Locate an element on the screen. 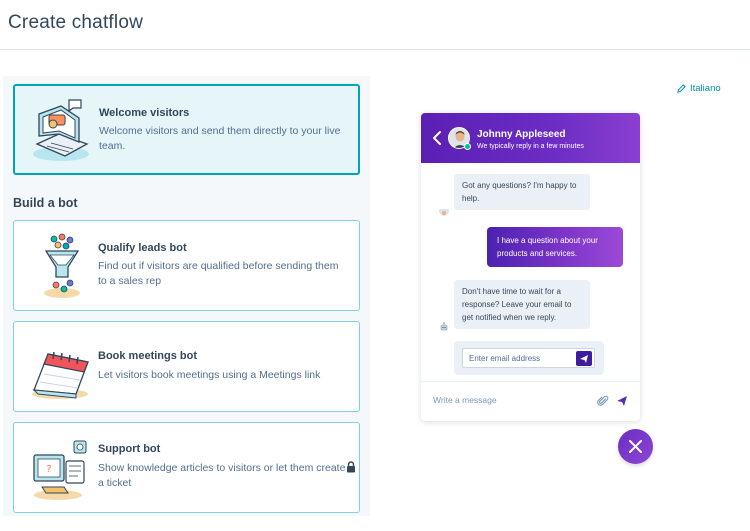 Image resolution: width=750 pixels, height=531 pixels. paperclip-icon is located at coordinates (603, 401).